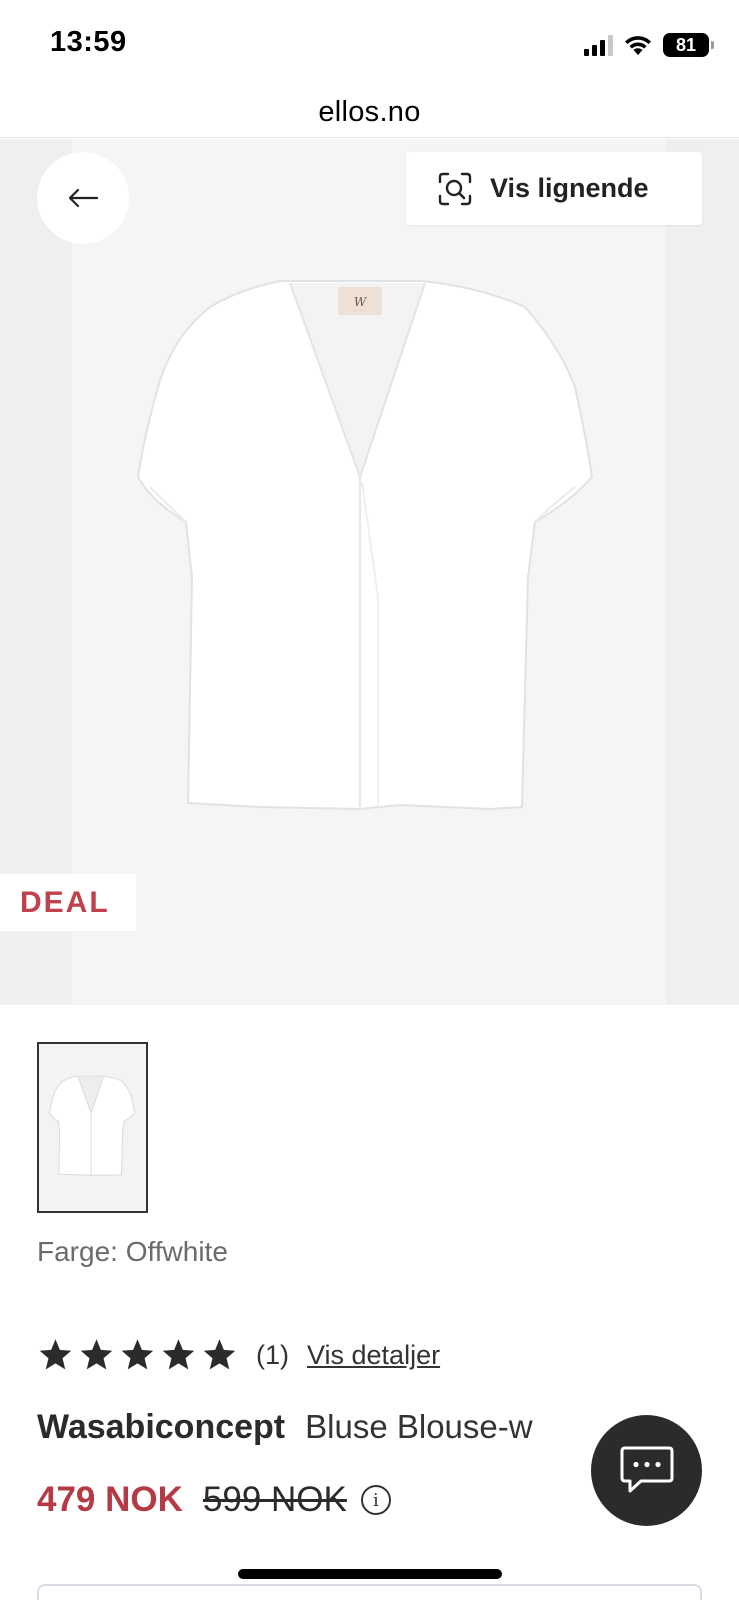 This screenshot has height=1600, width=739. What do you see at coordinates (110, 1499) in the screenshot?
I see `sale-price: 479 NOK` at bounding box center [110, 1499].